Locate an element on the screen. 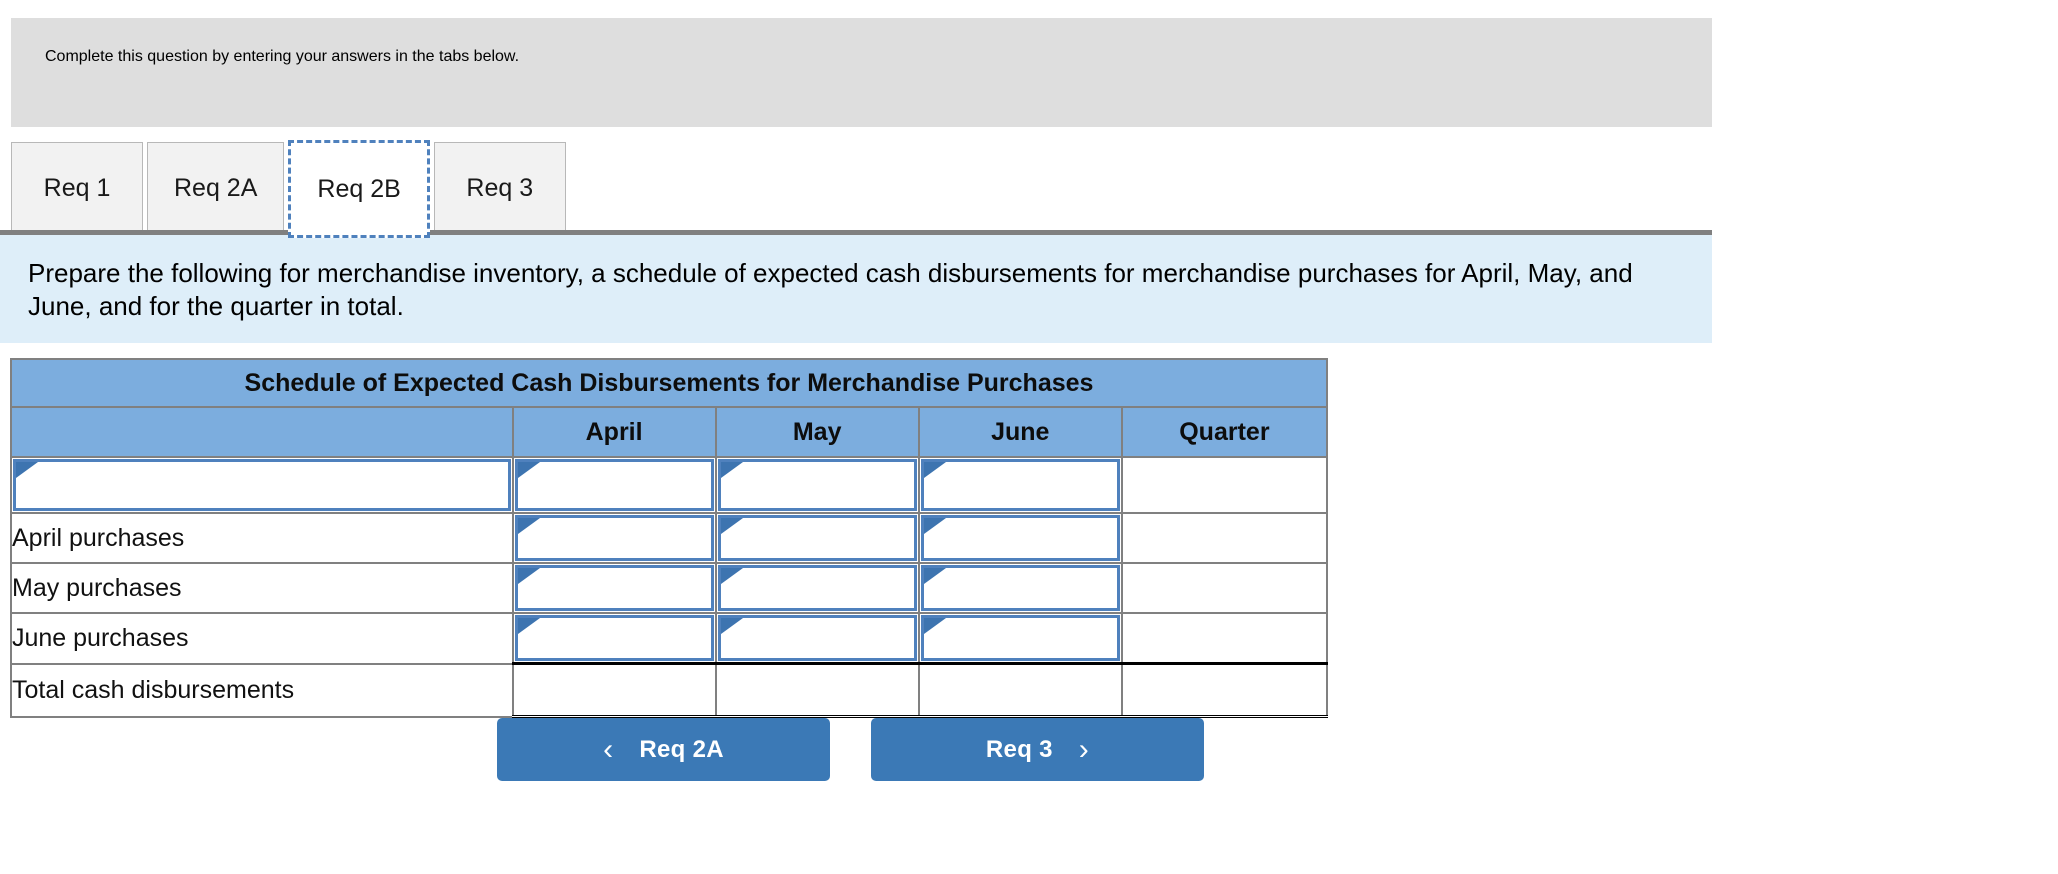 The image size is (2058, 874). tab-req-3: Req 3 is located at coordinates (499, 188).